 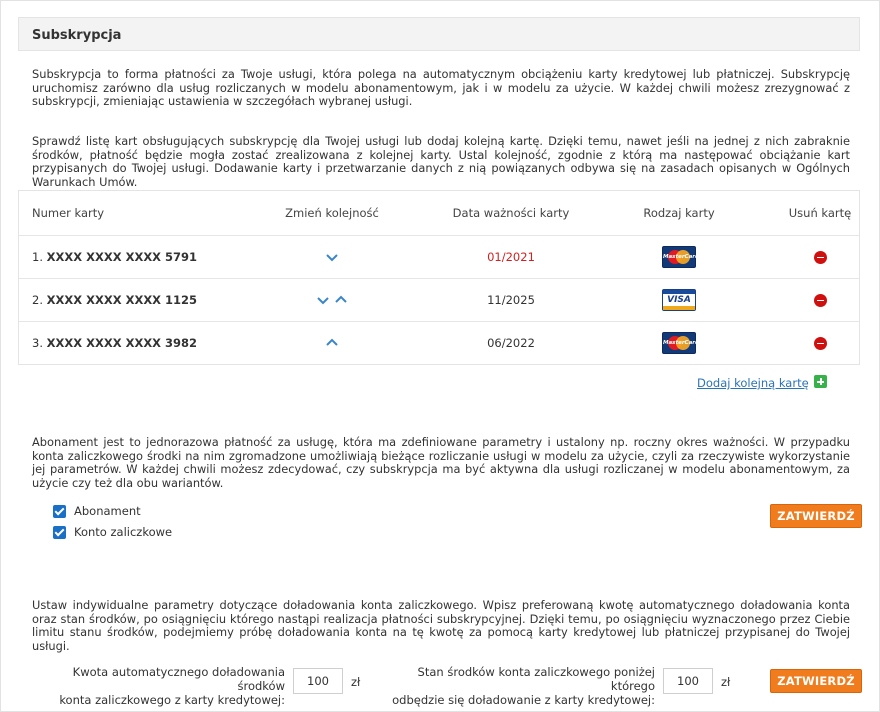 What do you see at coordinates (816, 681) in the screenshot?
I see `confirm-topup-button: ZATWIERDŹ` at bounding box center [816, 681].